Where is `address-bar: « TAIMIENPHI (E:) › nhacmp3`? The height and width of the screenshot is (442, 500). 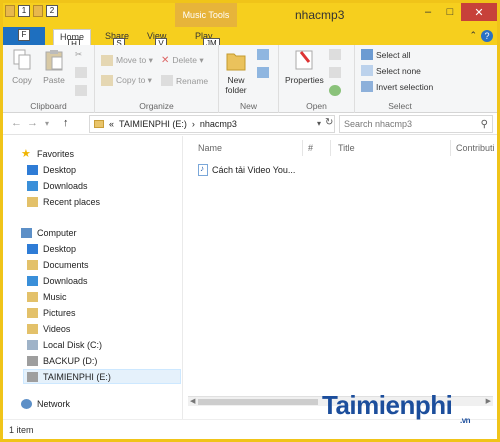
address-bar: « TAIMIENPHI (E:) › nhacmp3 is located at coordinates (212, 124).